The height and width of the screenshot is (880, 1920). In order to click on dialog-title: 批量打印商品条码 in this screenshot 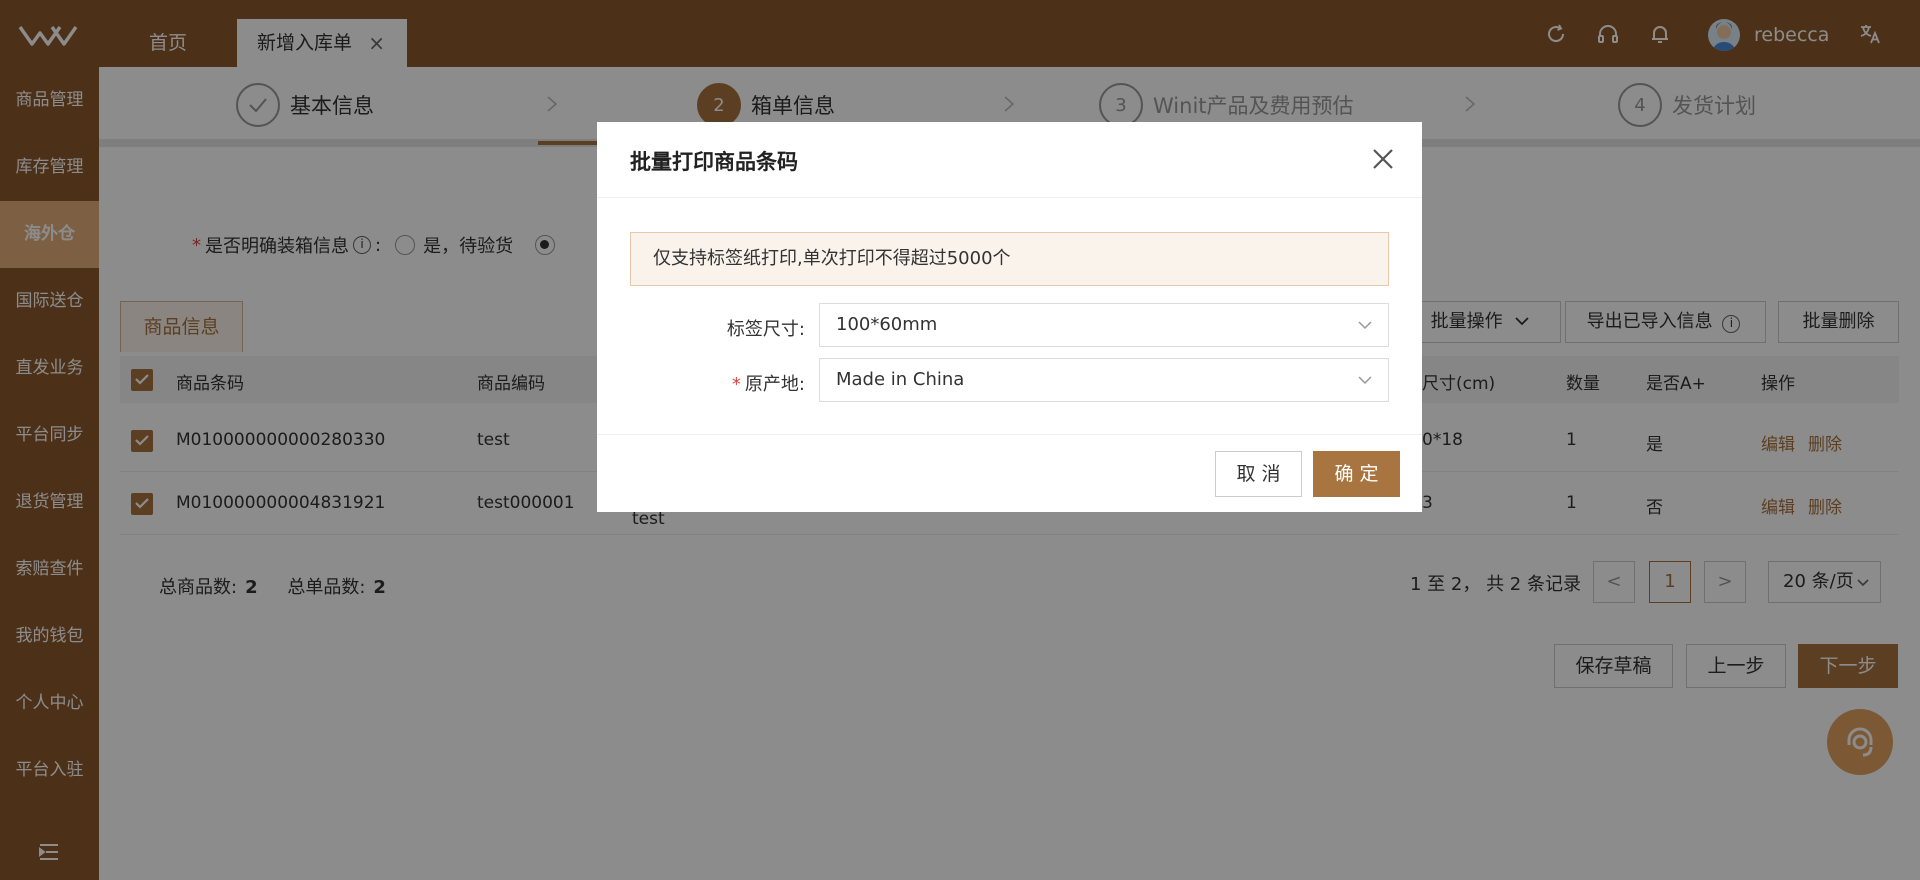, I will do `click(714, 162)`.